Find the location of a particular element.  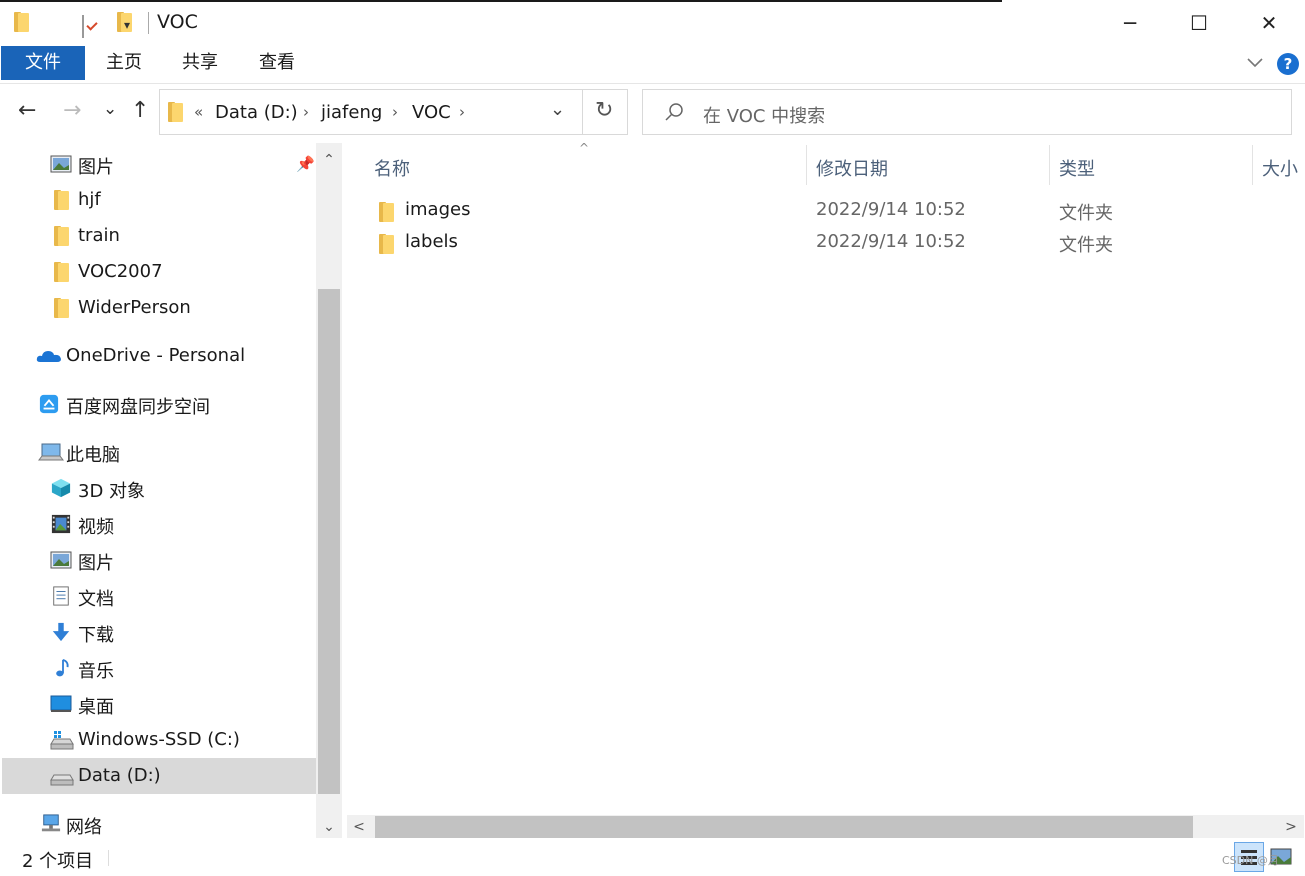

baidu-netdisk-icon is located at coordinates (49, 404).